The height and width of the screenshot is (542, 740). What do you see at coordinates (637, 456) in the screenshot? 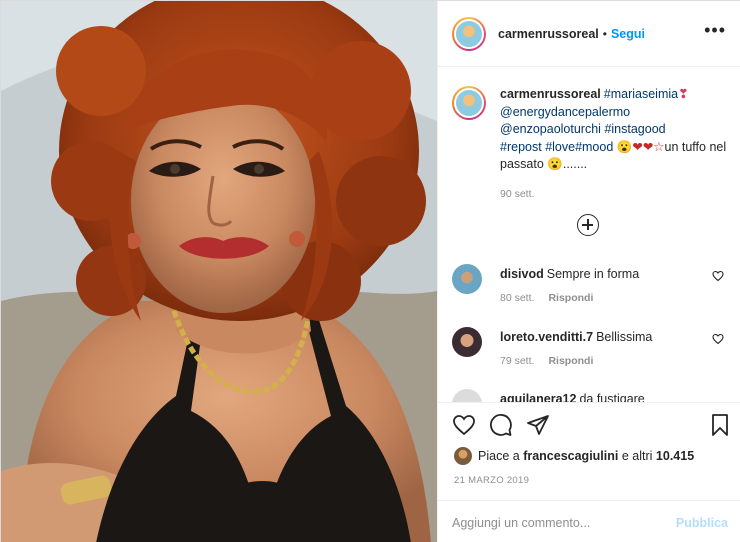
I see `likes-connector: e altri` at bounding box center [637, 456].